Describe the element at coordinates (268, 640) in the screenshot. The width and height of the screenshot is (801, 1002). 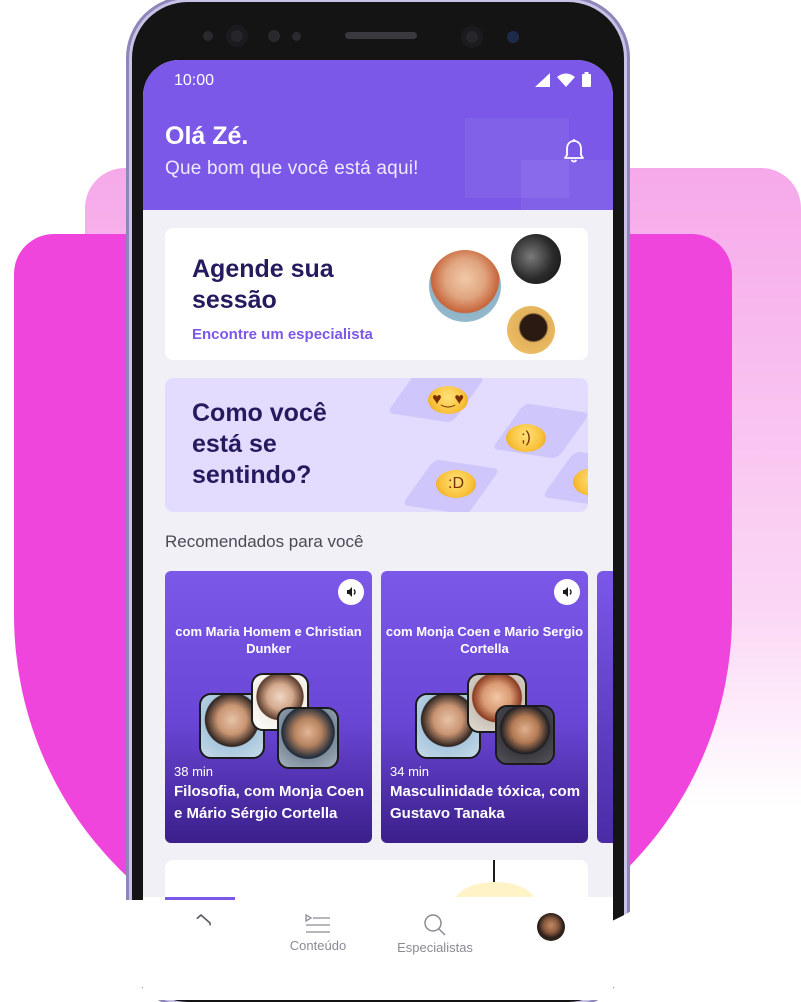
I see `recommended-hosts: com Maria Homem e Christian Dunker` at that location.